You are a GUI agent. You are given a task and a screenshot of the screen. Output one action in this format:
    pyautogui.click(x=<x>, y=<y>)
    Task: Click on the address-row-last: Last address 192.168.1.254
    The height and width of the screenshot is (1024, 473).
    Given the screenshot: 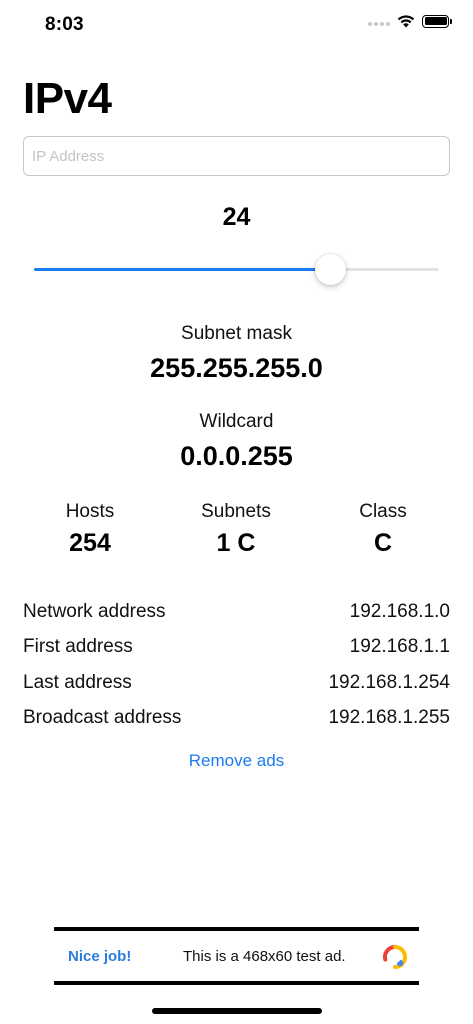 What is the action you would take?
    pyautogui.click(x=236, y=683)
    